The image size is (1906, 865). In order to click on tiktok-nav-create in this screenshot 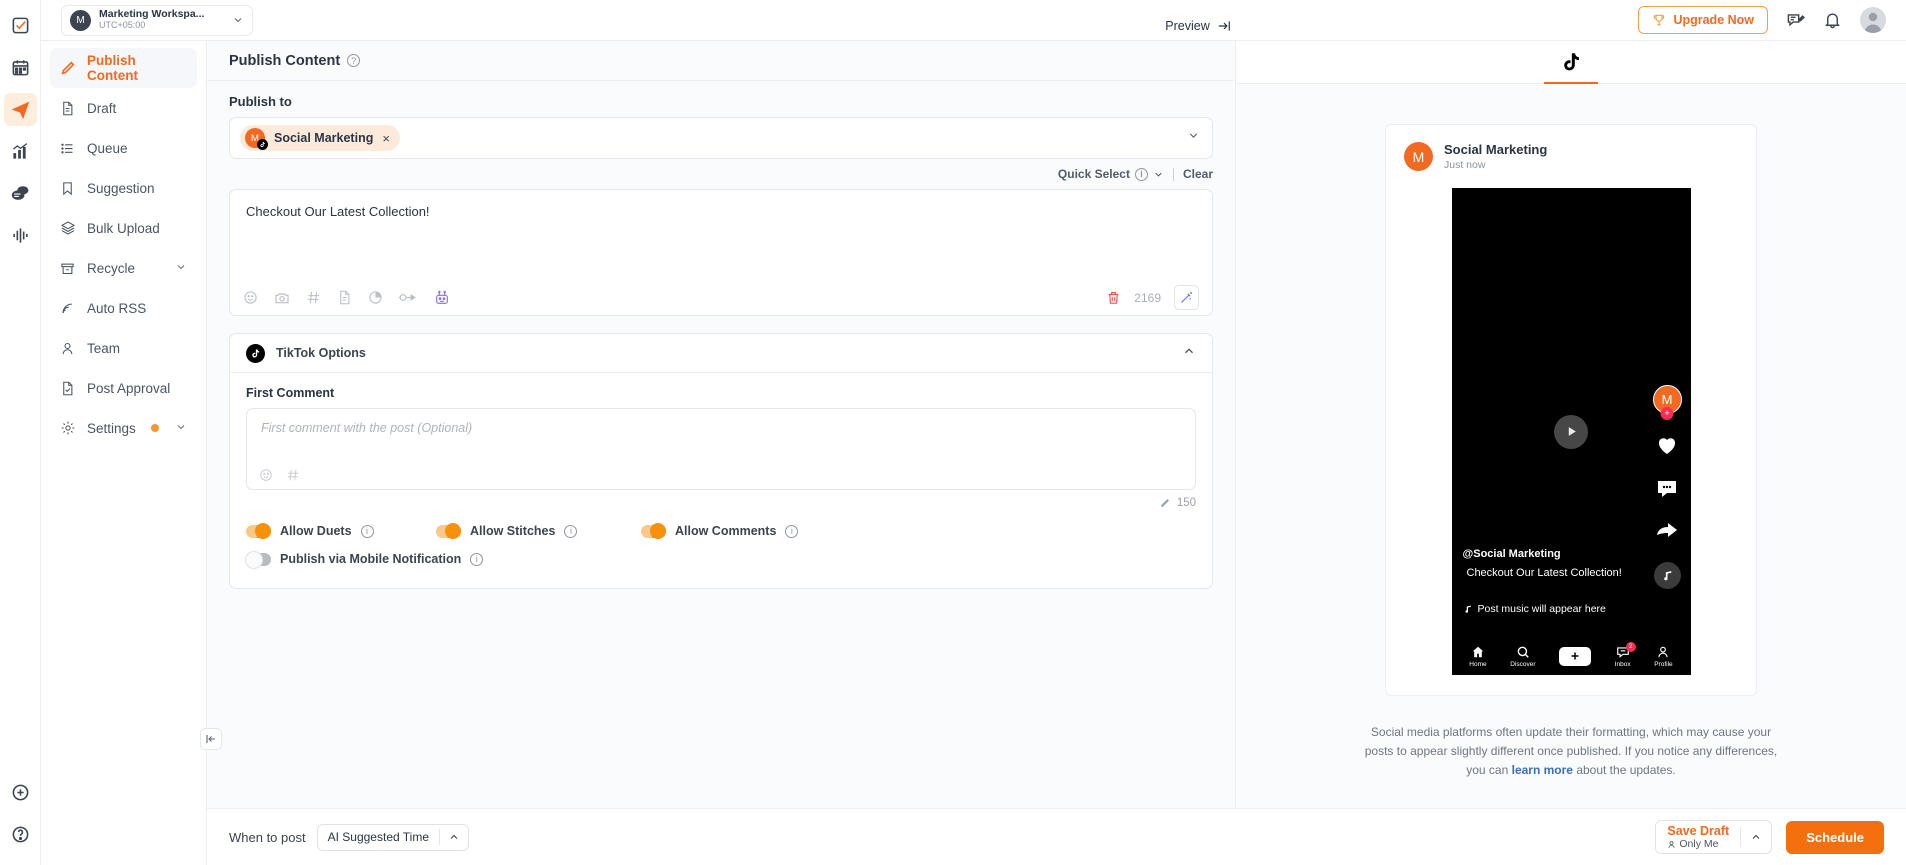, I will do `click(1575, 656)`.